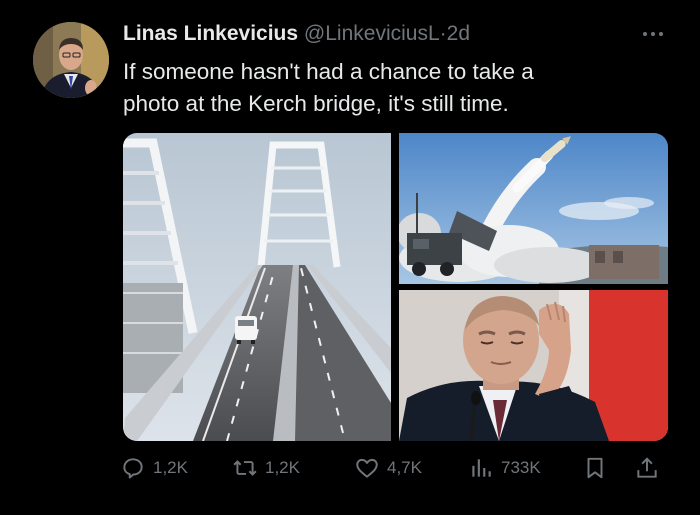 This screenshot has width=700, height=515. I want to click on action-bar: 1,2K 1,2K 4,7K 733K, so click(395, 468).